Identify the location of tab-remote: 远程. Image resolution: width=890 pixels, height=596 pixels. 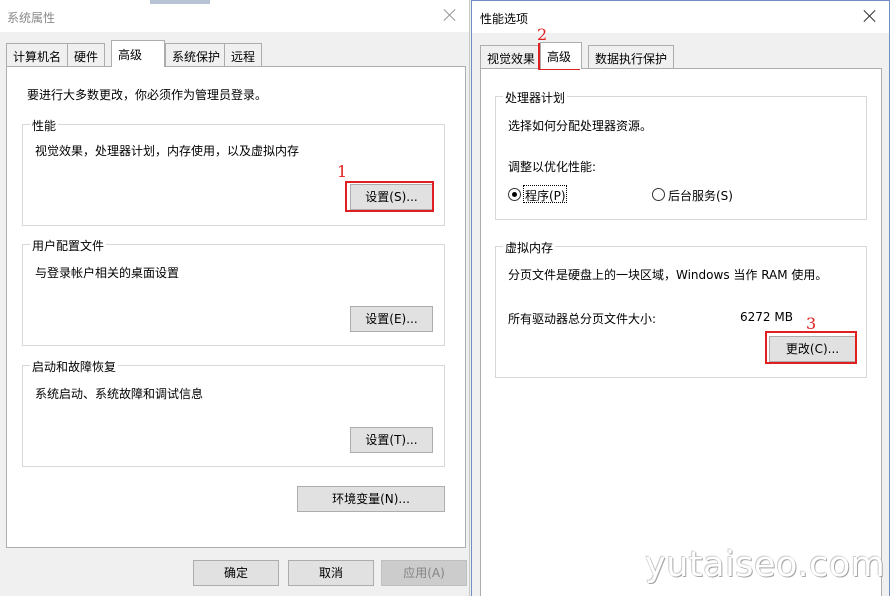
(243, 55).